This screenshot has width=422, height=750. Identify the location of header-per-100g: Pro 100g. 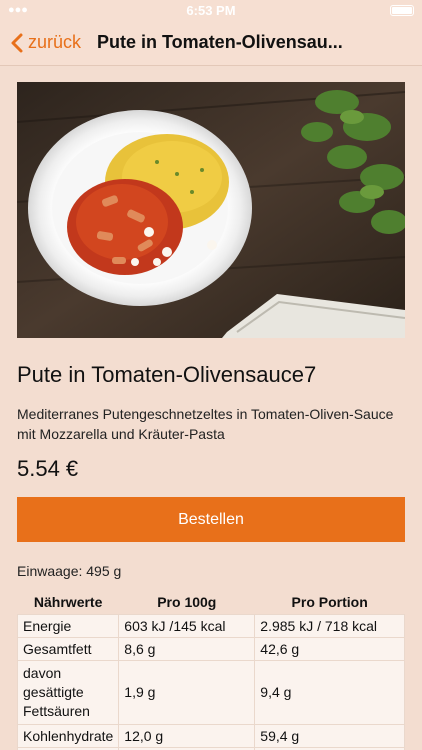
(187, 601).